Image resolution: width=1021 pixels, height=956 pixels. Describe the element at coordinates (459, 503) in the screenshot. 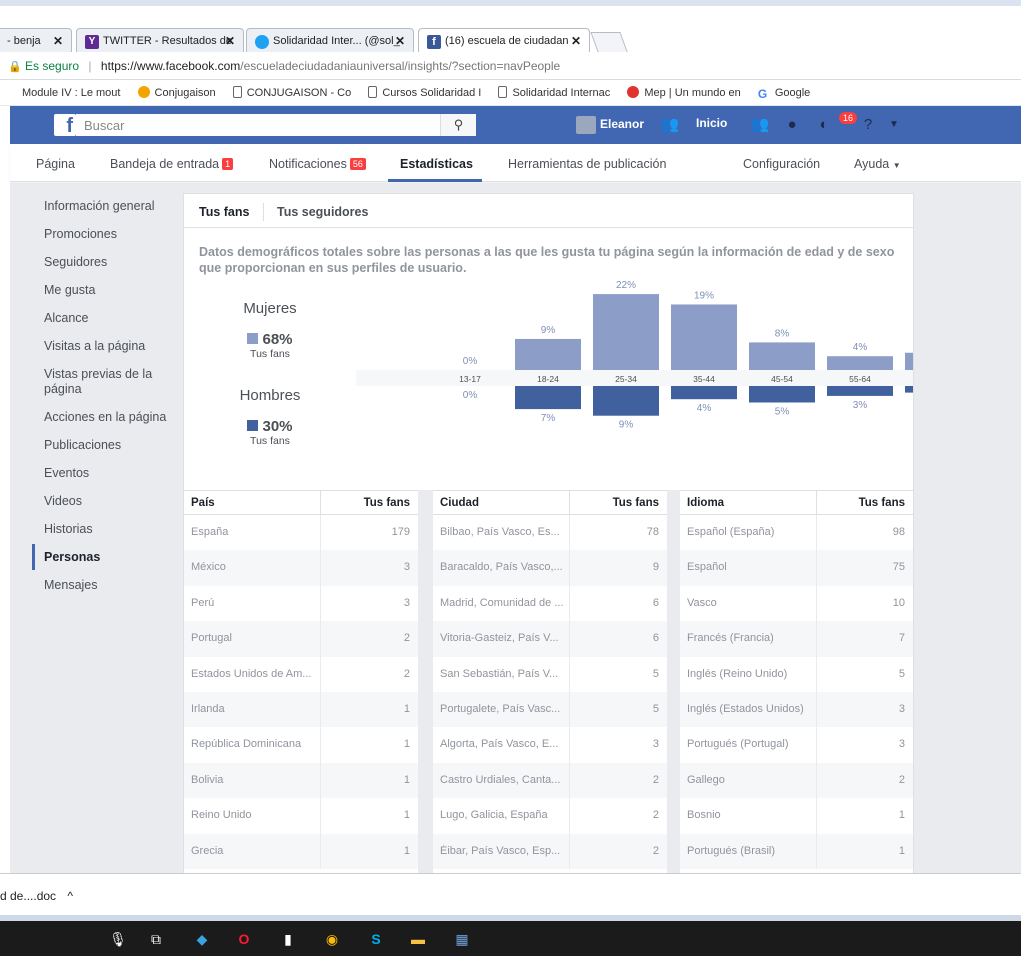

I see `column-header: Ciudad` at that location.